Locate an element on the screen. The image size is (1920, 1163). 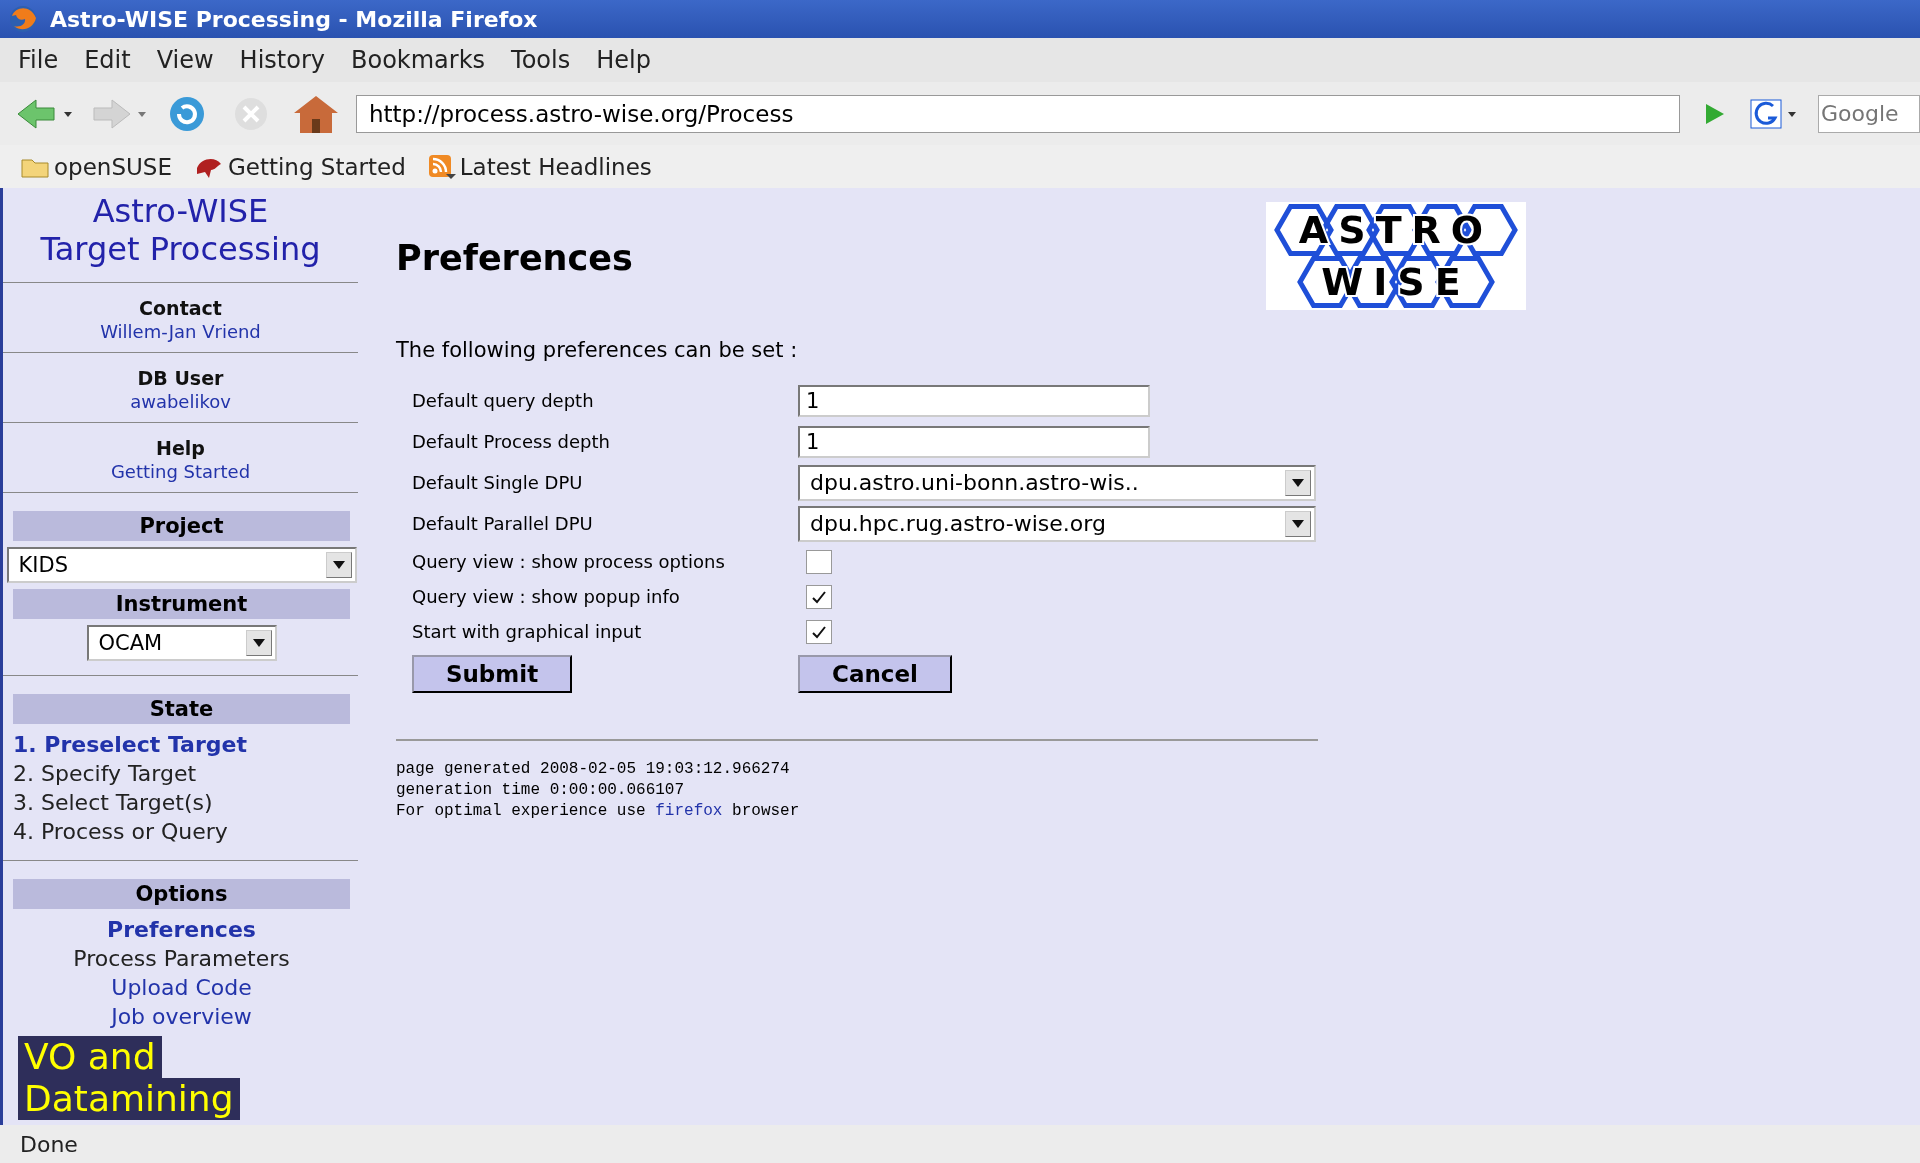
info-link: awabelikov is located at coordinates (180, 401).